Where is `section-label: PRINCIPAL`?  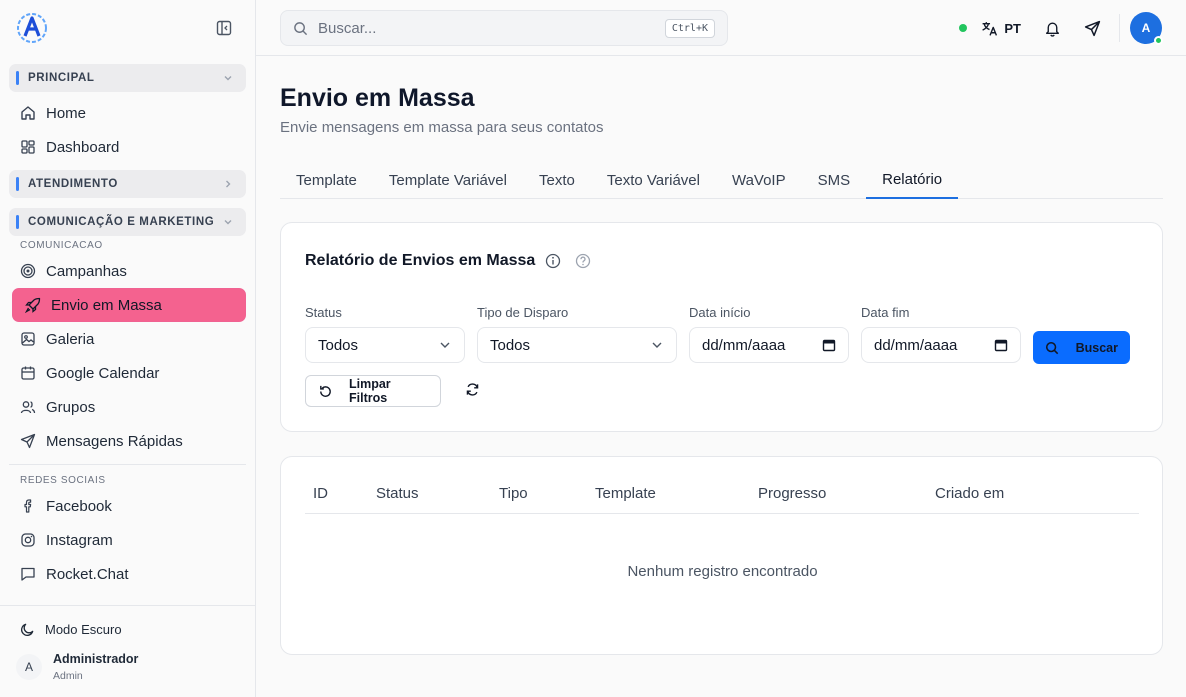
section-label: PRINCIPAL is located at coordinates (61, 78).